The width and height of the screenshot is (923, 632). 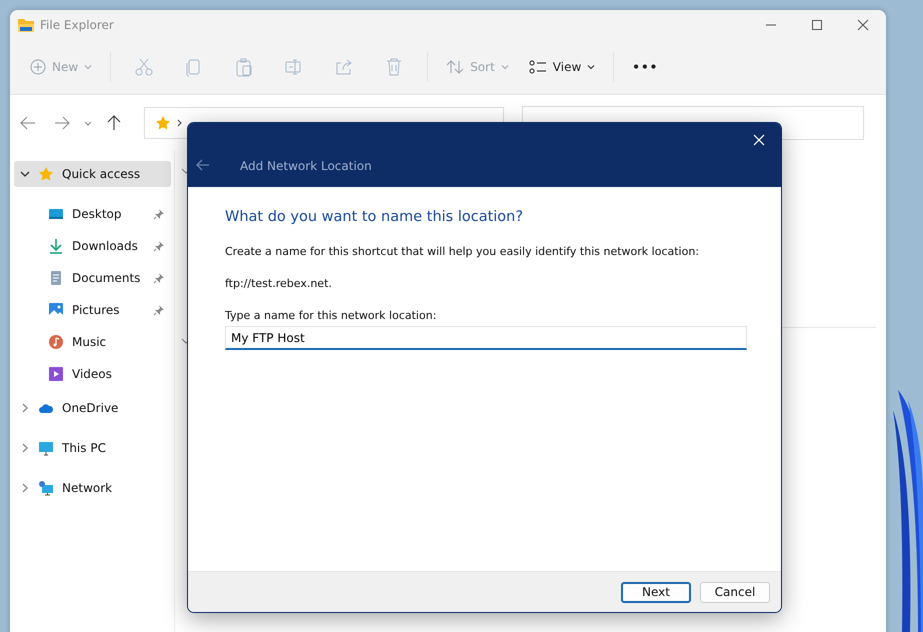 What do you see at coordinates (455, 67) in the screenshot?
I see `sort-icon` at bounding box center [455, 67].